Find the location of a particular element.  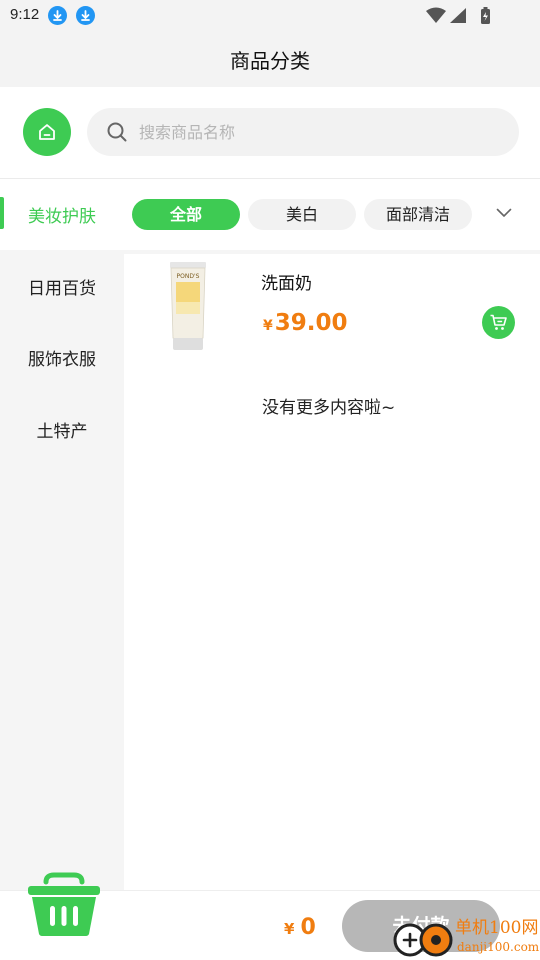

search-bar is located at coordinates (303, 132).